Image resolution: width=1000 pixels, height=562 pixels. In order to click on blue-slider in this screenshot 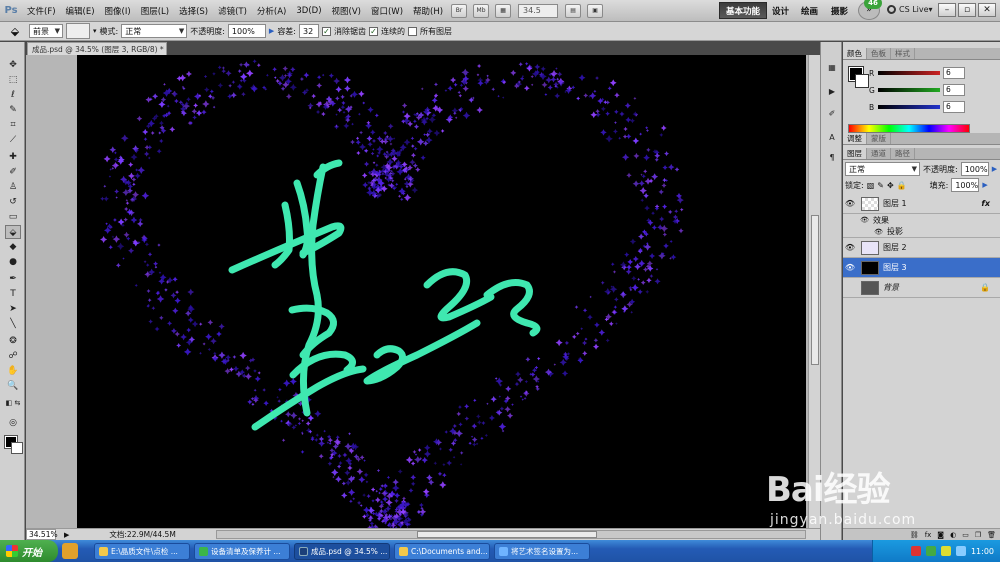, I will do `click(909, 107)`.